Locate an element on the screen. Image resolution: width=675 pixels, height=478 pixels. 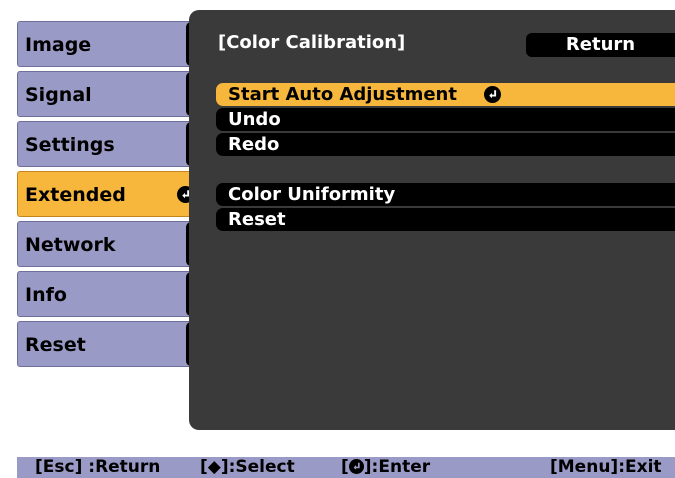
sidebar-item-signal: Signal is located at coordinates (110, 94).